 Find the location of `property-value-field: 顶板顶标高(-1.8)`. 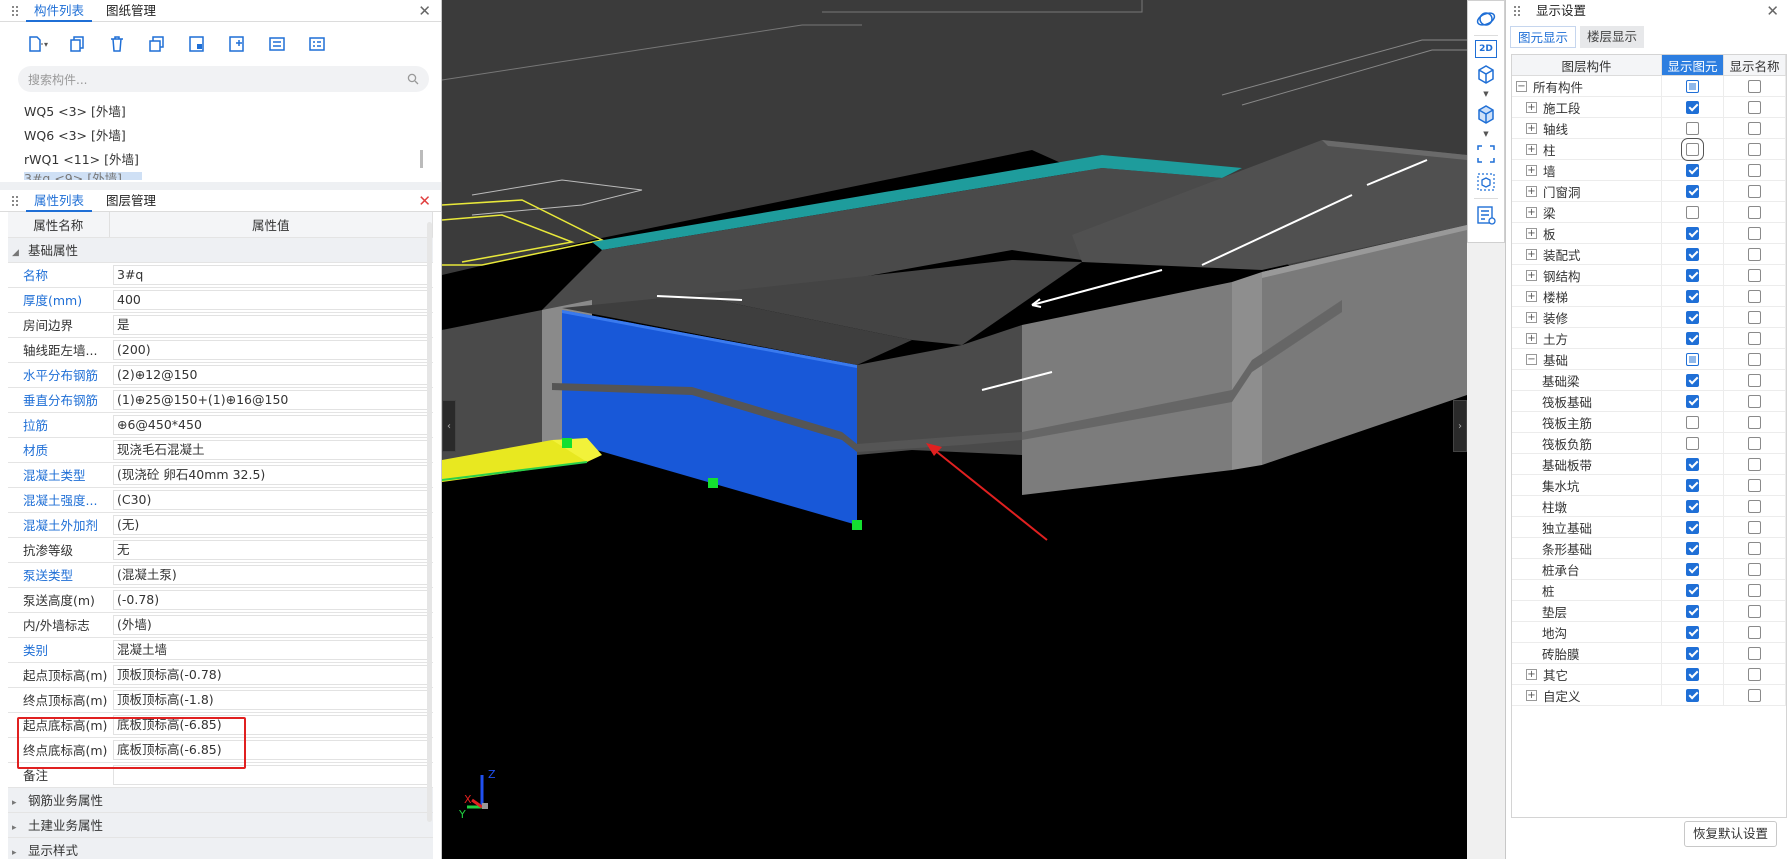

property-value-field: 顶板顶标高(-1.8) is located at coordinates (271, 699).